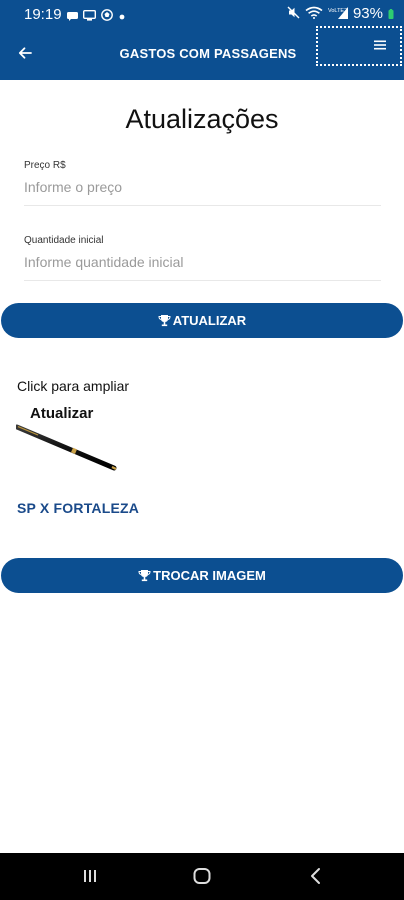  I want to click on screen-icon, so click(89, 17).